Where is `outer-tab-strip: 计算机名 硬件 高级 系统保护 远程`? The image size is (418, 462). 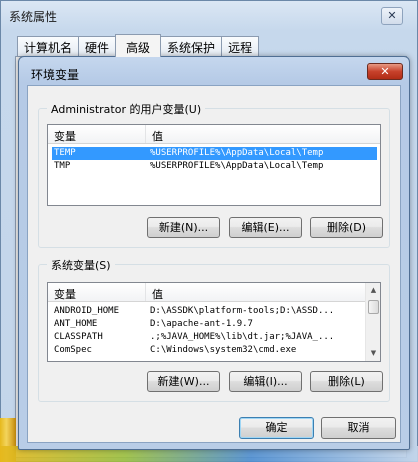 outer-tab-strip: 计算机名 硬件 高级 系统保护 远程 is located at coordinates (138, 45).